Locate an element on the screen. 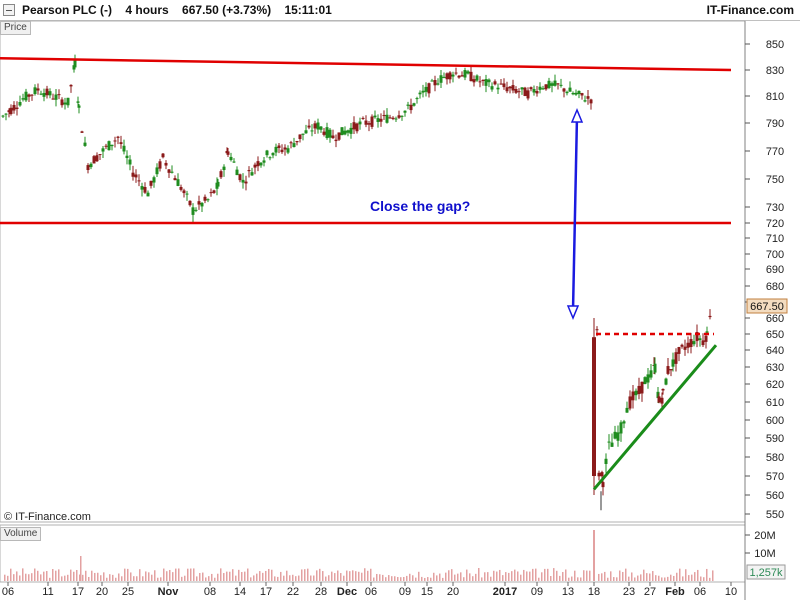 The width and height of the screenshot is (800, 600). time-tick-label: 23 is located at coordinates (629, 592).